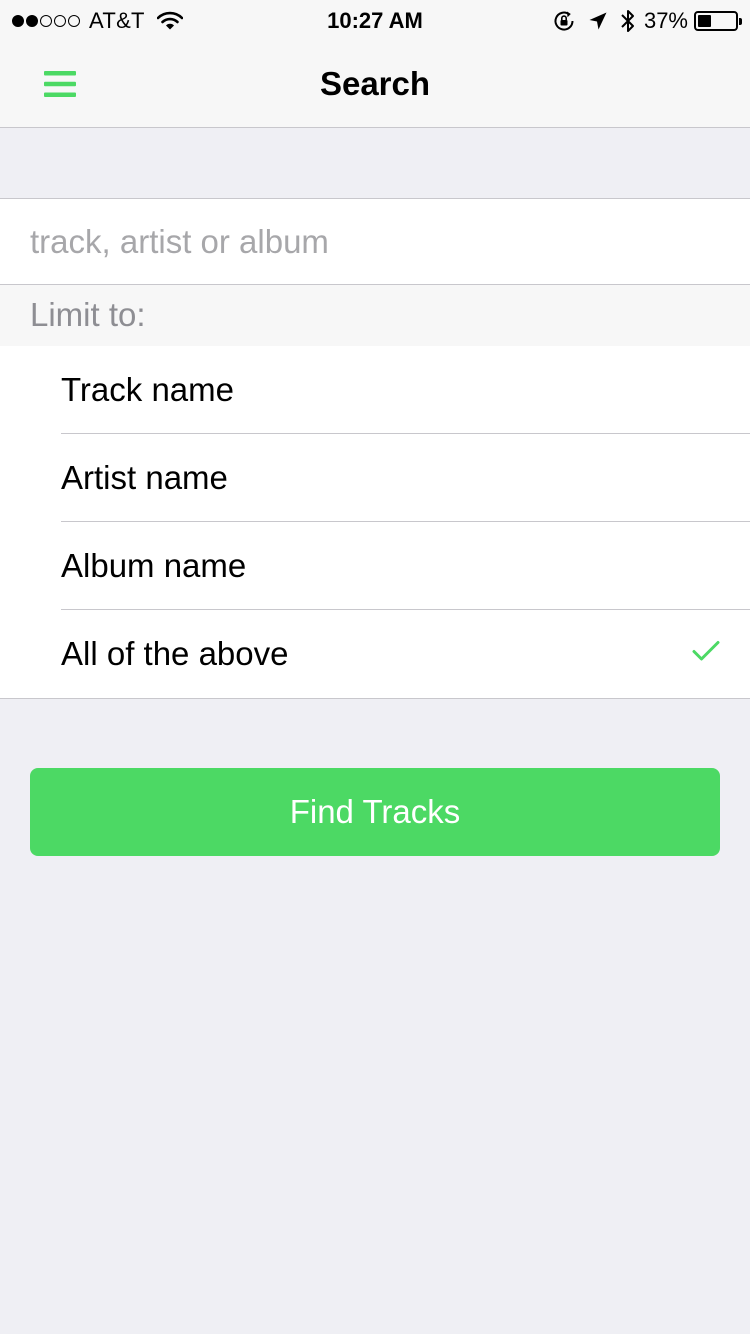  Describe the element at coordinates (88, 314) in the screenshot. I see `limit-header-label: Limit to:` at that location.